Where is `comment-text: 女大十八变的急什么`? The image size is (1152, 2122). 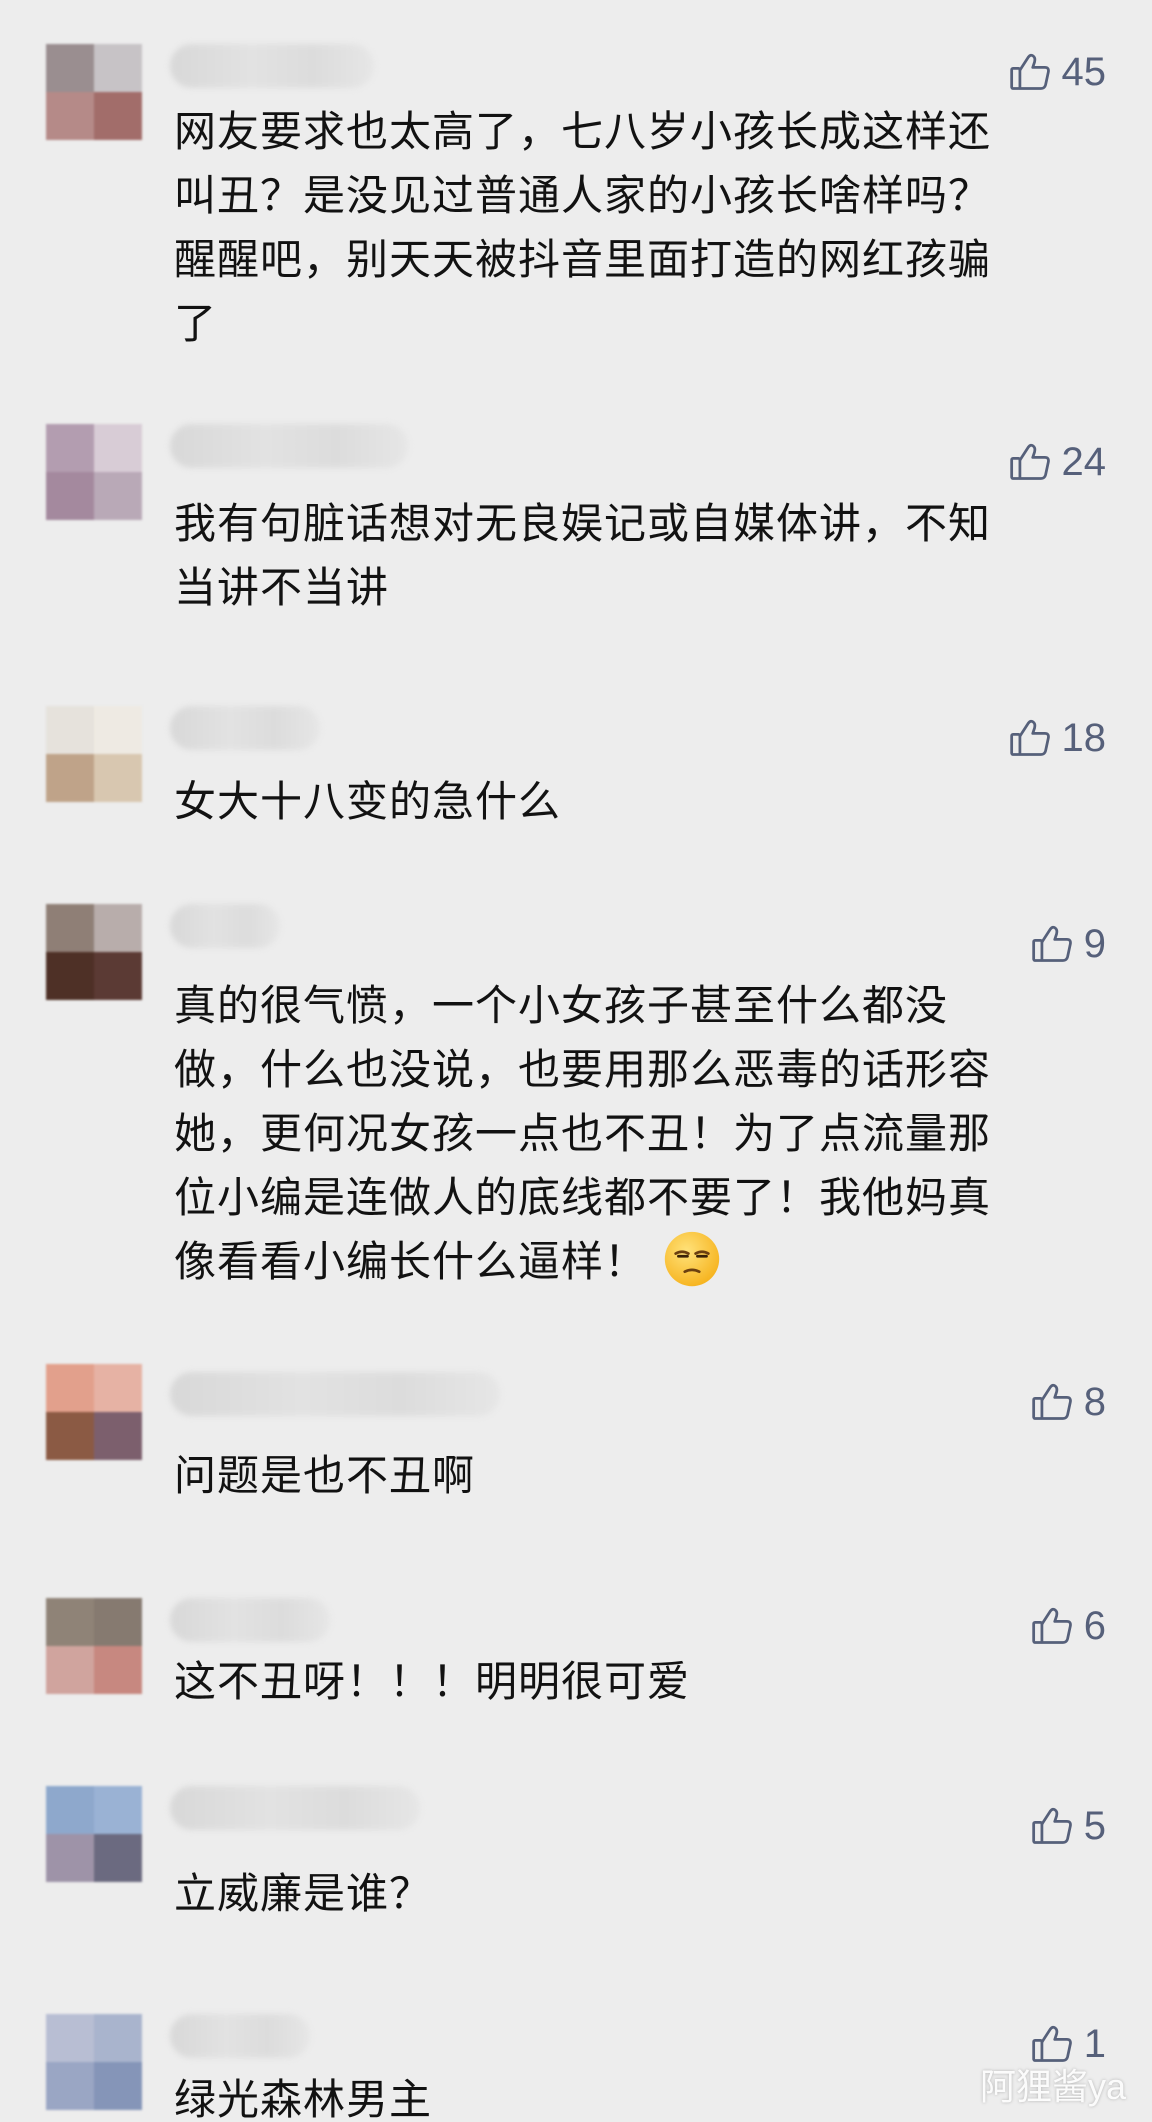 comment-text: 女大十八变的急什么 is located at coordinates (368, 801).